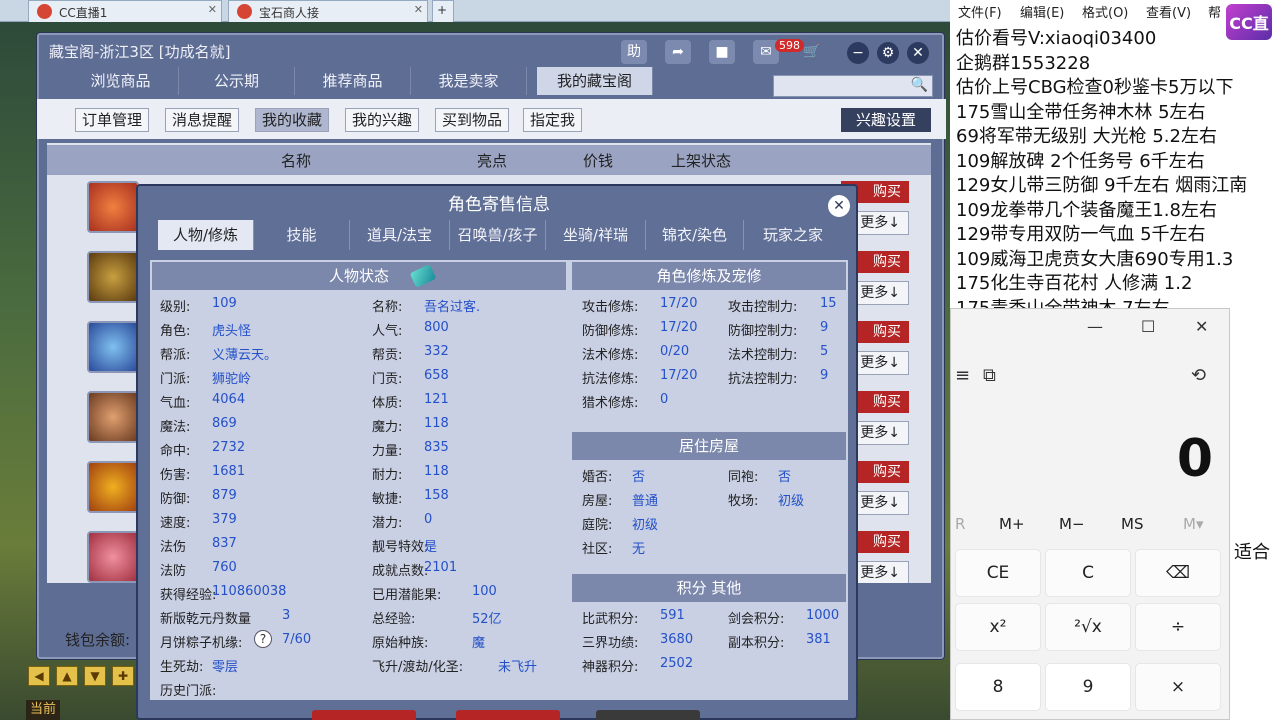  I want to click on stat-label: 法术修炼:, so click(610, 355).